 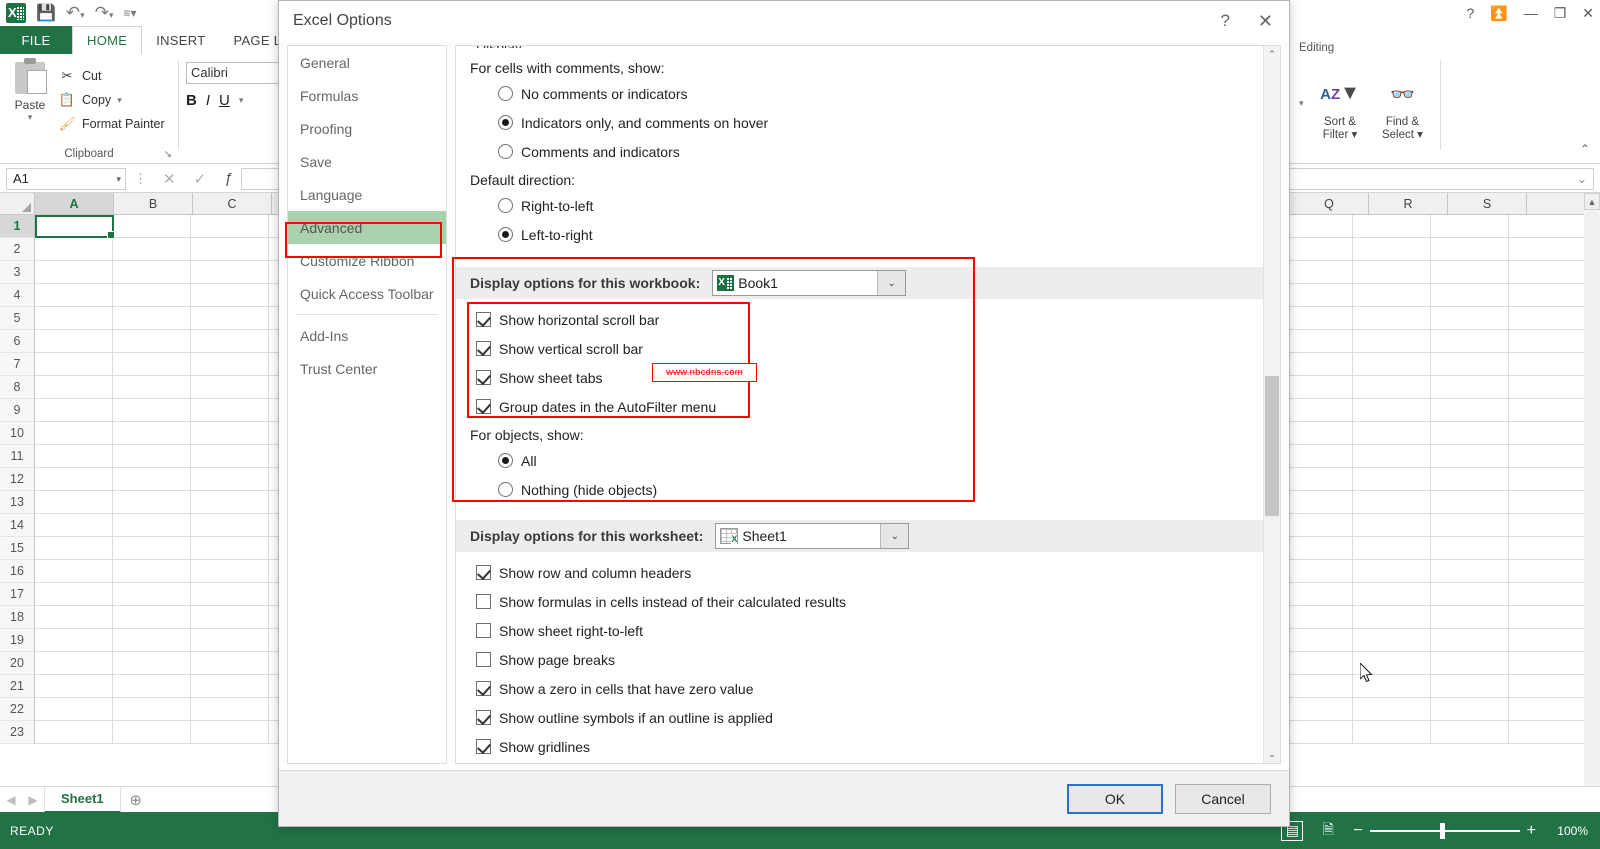 What do you see at coordinates (367, 335) in the screenshot?
I see `nav-item-add-ins: Add-Ins` at bounding box center [367, 335].